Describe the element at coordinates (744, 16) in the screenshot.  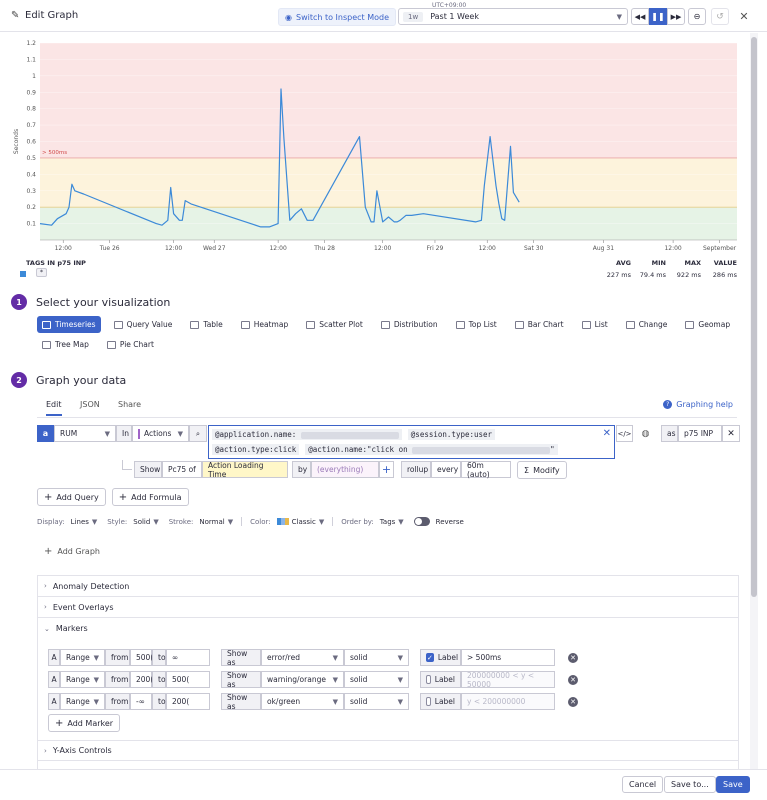
I see `close-button: ✕` at that location.